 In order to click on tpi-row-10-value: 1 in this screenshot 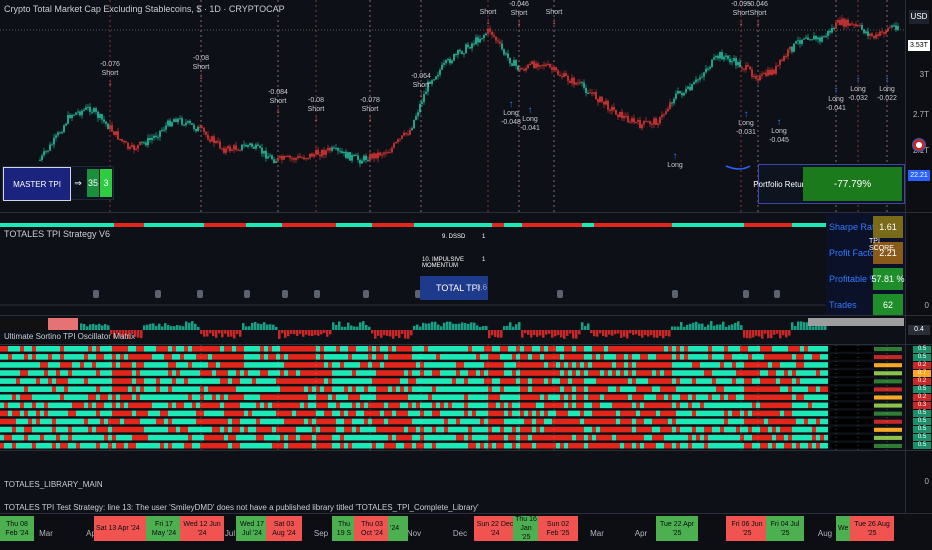, I will do `click(484, 260)`.